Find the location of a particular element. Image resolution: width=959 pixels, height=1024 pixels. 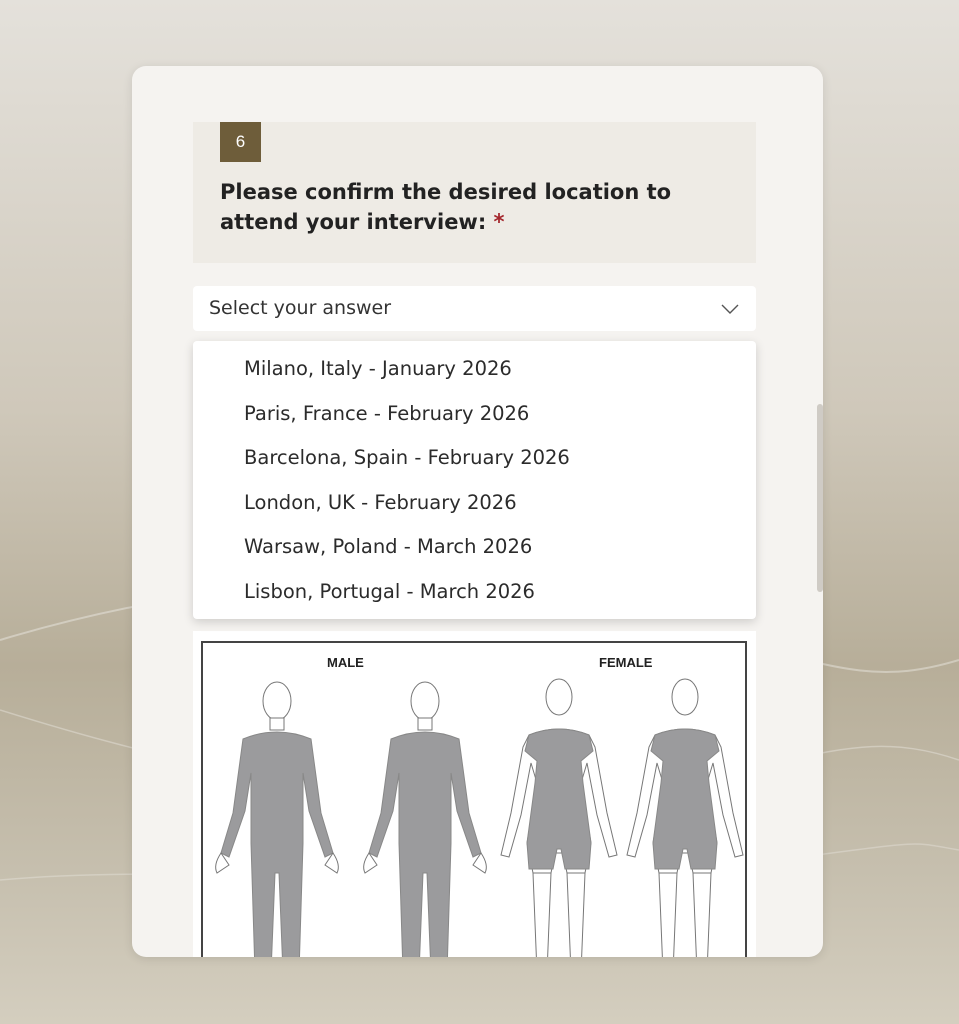

option-paris: Paris, France - February 2026 is located at coordinates (474, 414).